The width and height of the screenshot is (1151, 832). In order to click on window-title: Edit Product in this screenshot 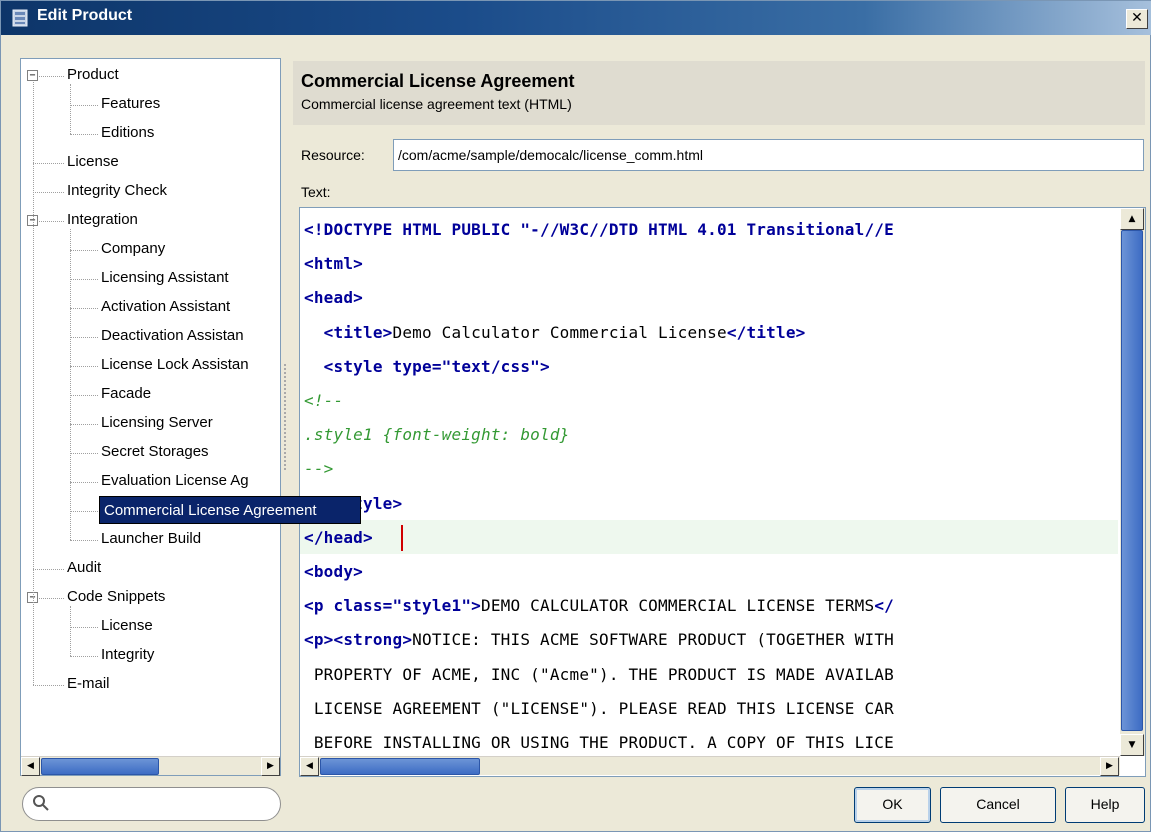, I will do `click(85, 15)`.